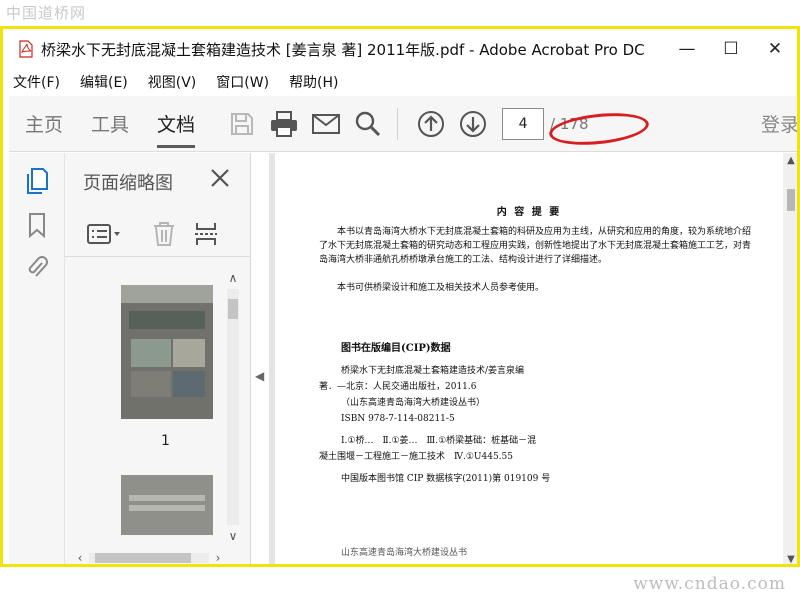 The height and width of the screenshot is (600, 800). Describe the element at coordinates (37, 267) in the screenshot. I see `attachment-icon` at that location.